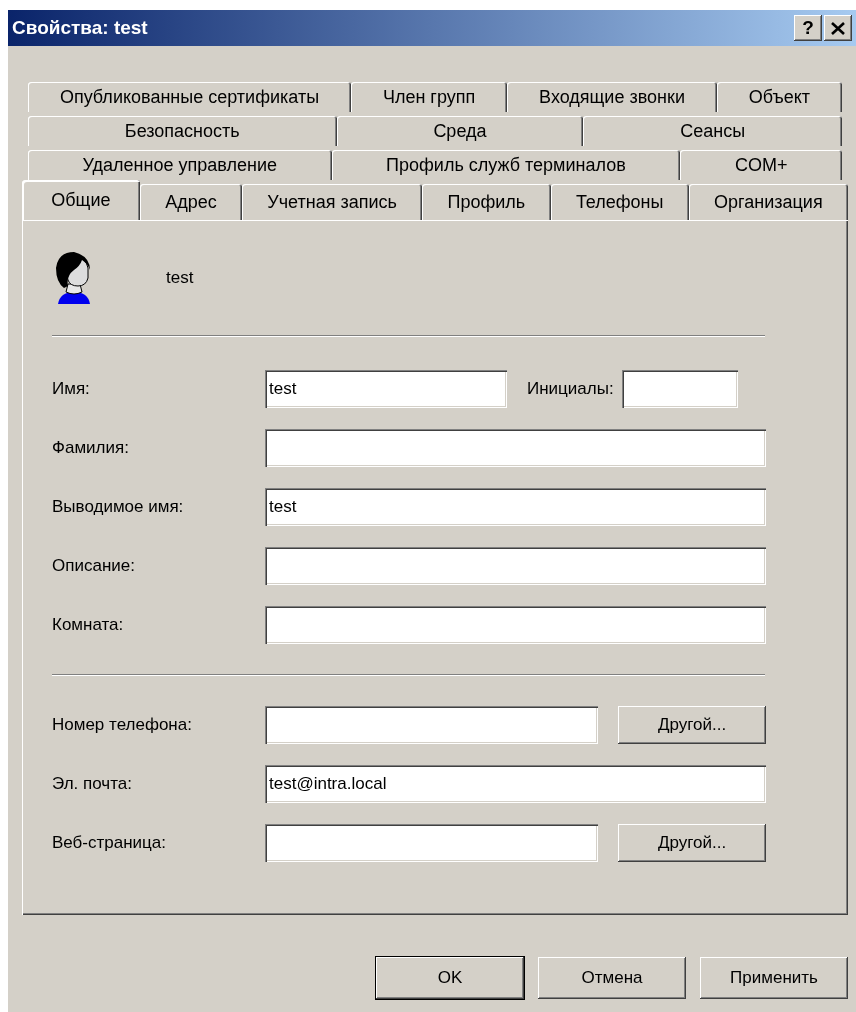 This screenshot has width=856, height=1012. I want to click on tab: Удаленное управление, so click(180, 165).